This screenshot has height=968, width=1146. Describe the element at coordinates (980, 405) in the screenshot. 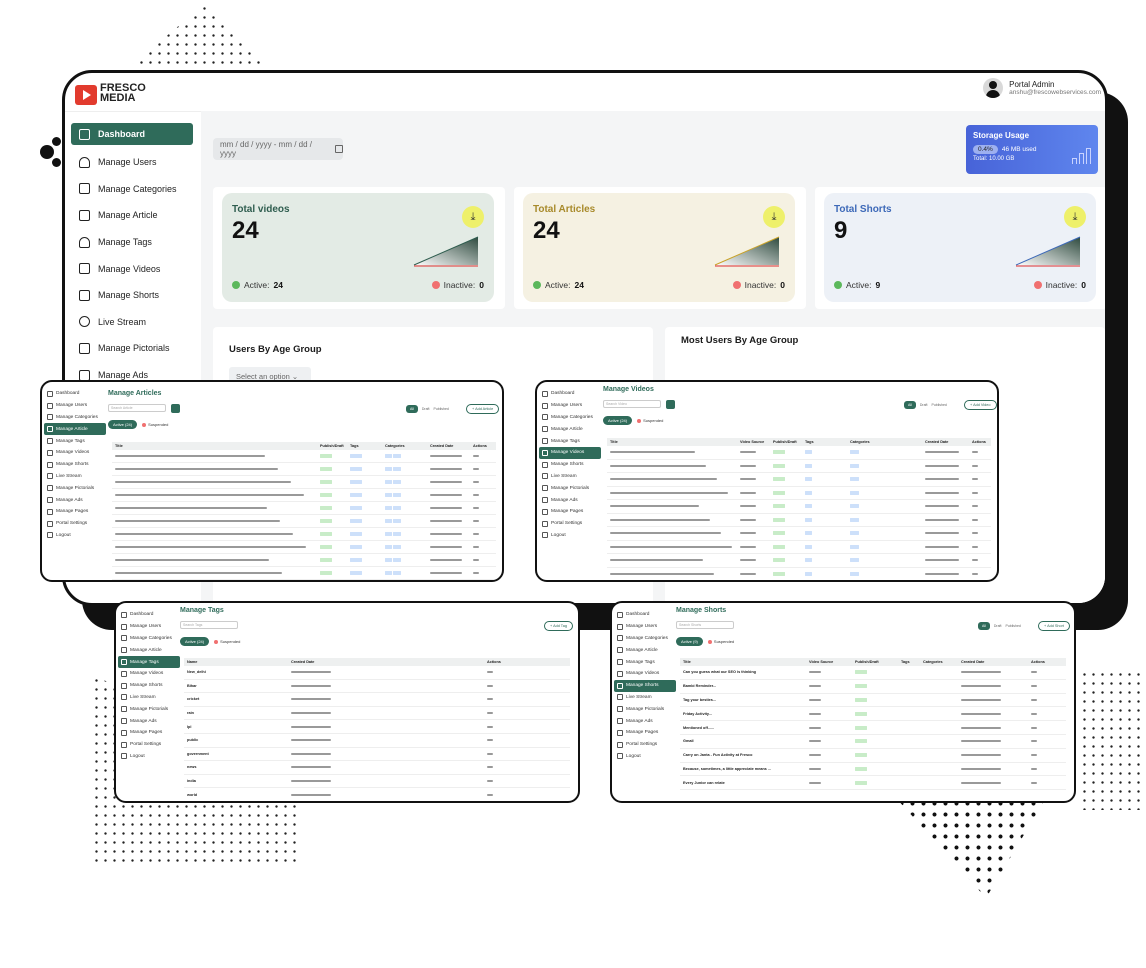

I see `add-video-button: + Add Video` at that location.